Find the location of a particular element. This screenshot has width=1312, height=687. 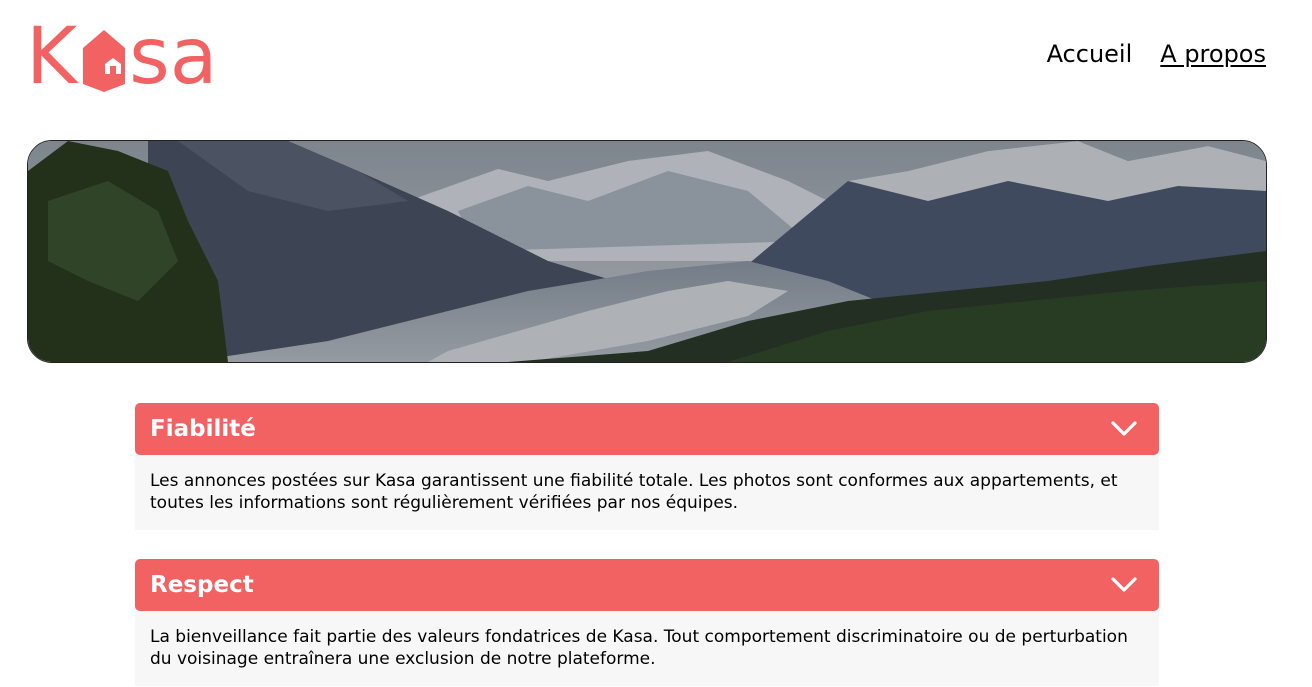

logo-letters-sa: sa is located at coordinates (173, 57).